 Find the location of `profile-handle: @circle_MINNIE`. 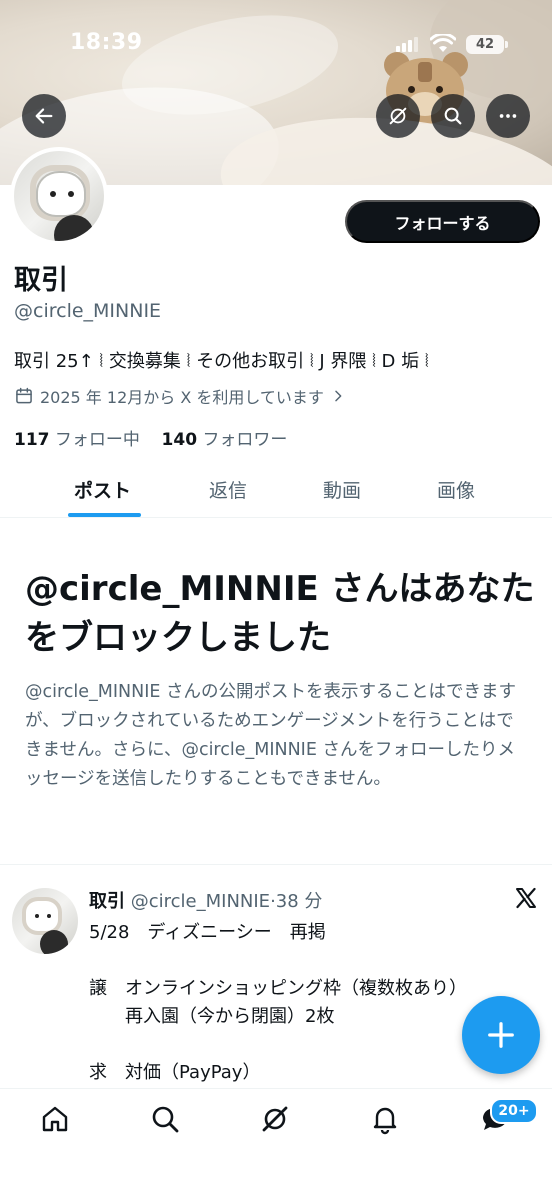

profile-handle: @circle_MINNIE is located at coordinates (88, 311).